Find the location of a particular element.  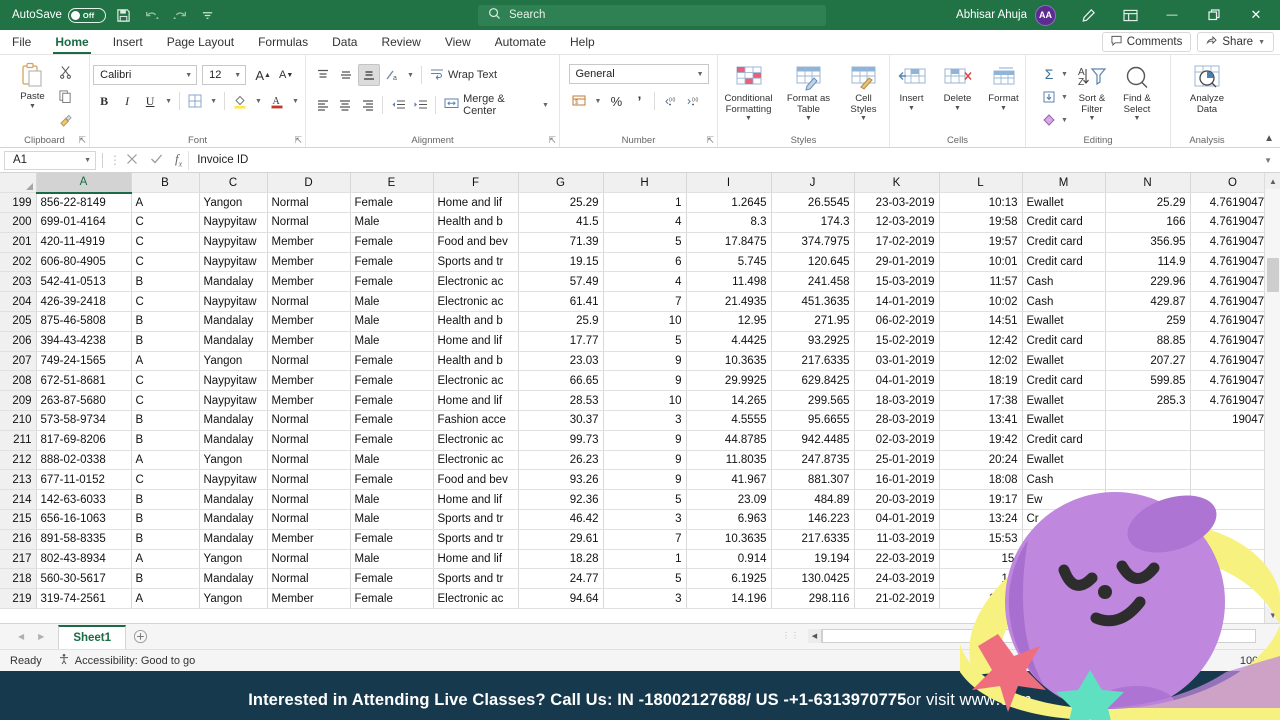

tab-automate: Automate is located at coordinates (520, 43).